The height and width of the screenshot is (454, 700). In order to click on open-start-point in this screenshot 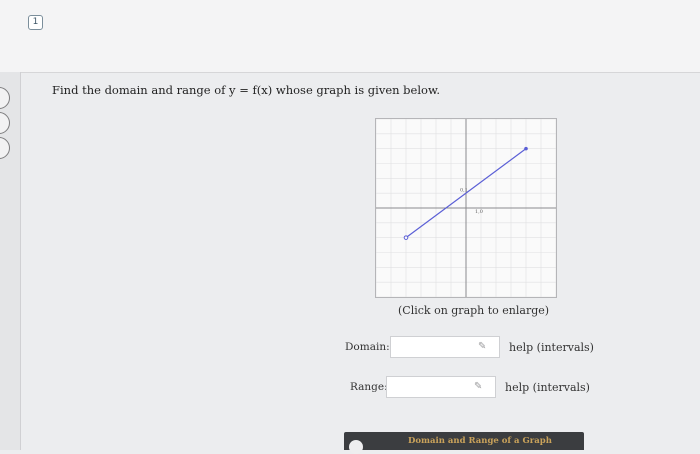, I will do `click(406, 237)`.